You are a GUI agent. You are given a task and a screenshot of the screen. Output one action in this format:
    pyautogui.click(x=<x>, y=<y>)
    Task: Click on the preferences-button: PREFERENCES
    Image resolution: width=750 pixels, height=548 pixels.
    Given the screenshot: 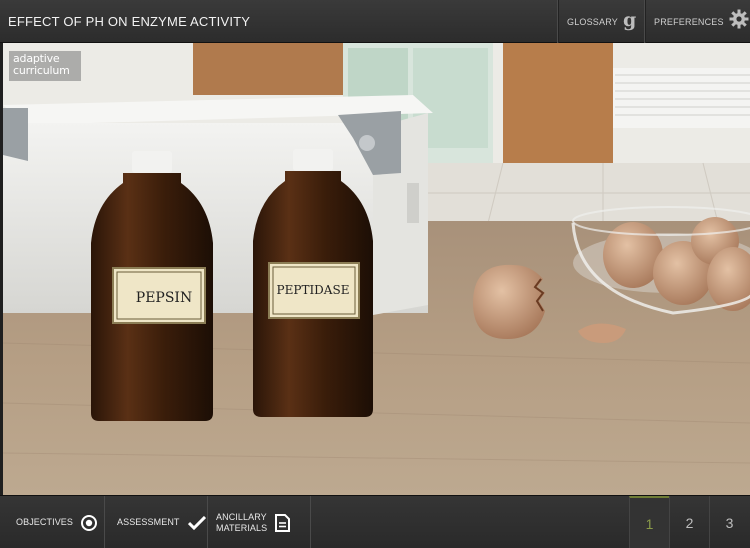 What is the action you would take?
    pyautogui.click(x=697, y=21)
    